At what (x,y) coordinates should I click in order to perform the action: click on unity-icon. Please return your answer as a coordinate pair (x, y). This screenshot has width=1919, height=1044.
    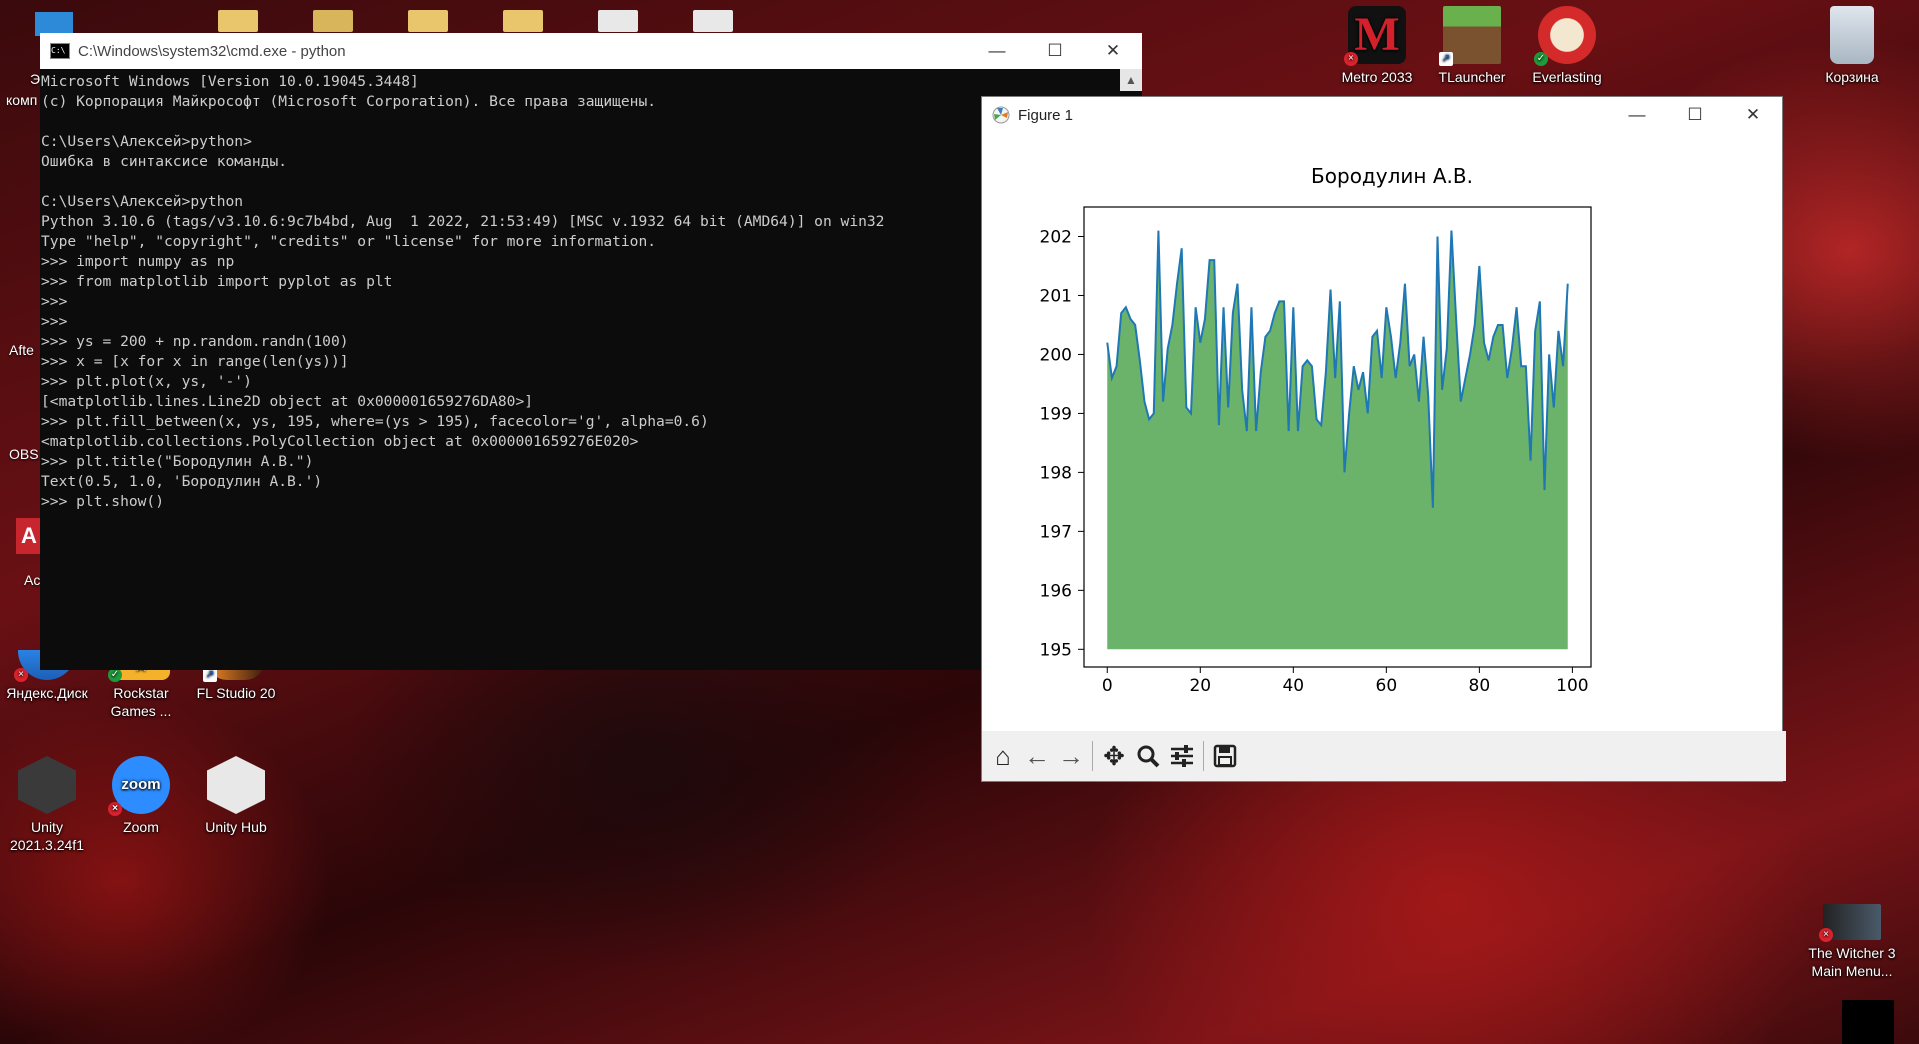
    Looking at the image, I should click on (47, 785).